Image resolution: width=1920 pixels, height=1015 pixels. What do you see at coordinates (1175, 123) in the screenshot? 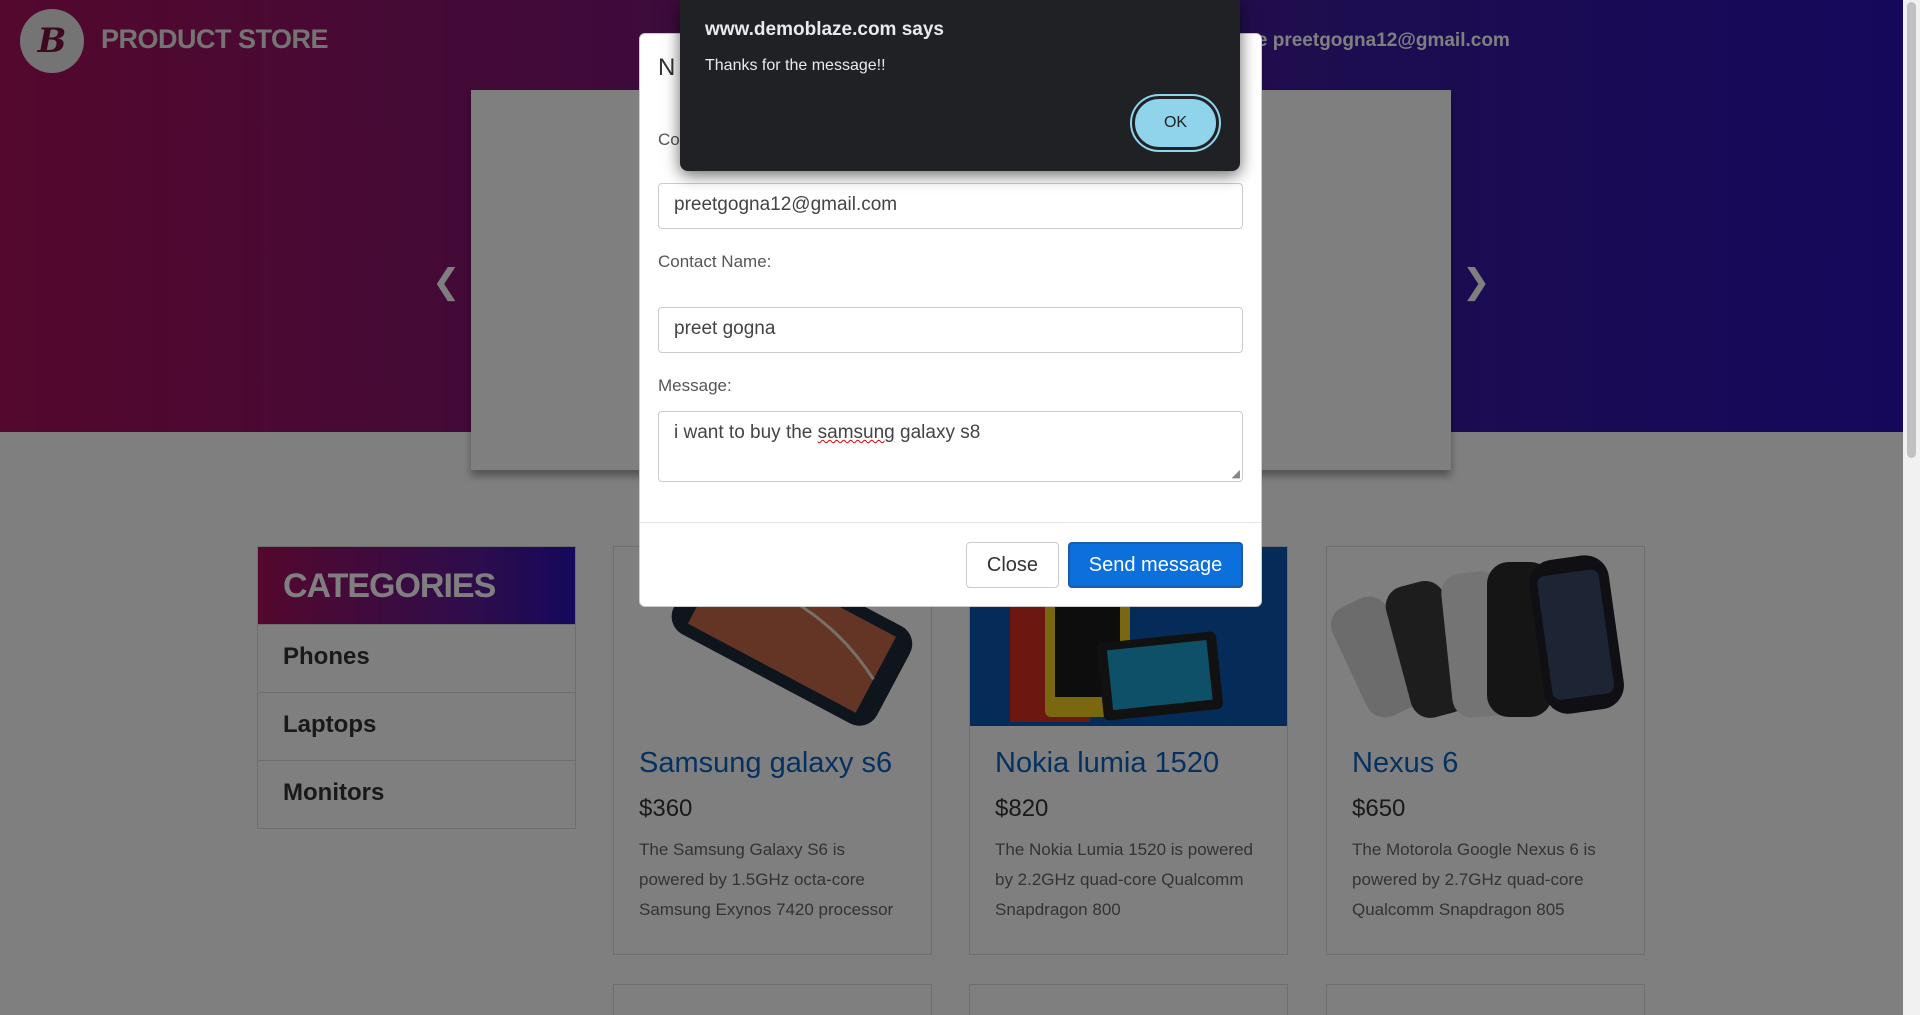
I see `alert-ok-button: OK` at bounding box center [1175, 123].